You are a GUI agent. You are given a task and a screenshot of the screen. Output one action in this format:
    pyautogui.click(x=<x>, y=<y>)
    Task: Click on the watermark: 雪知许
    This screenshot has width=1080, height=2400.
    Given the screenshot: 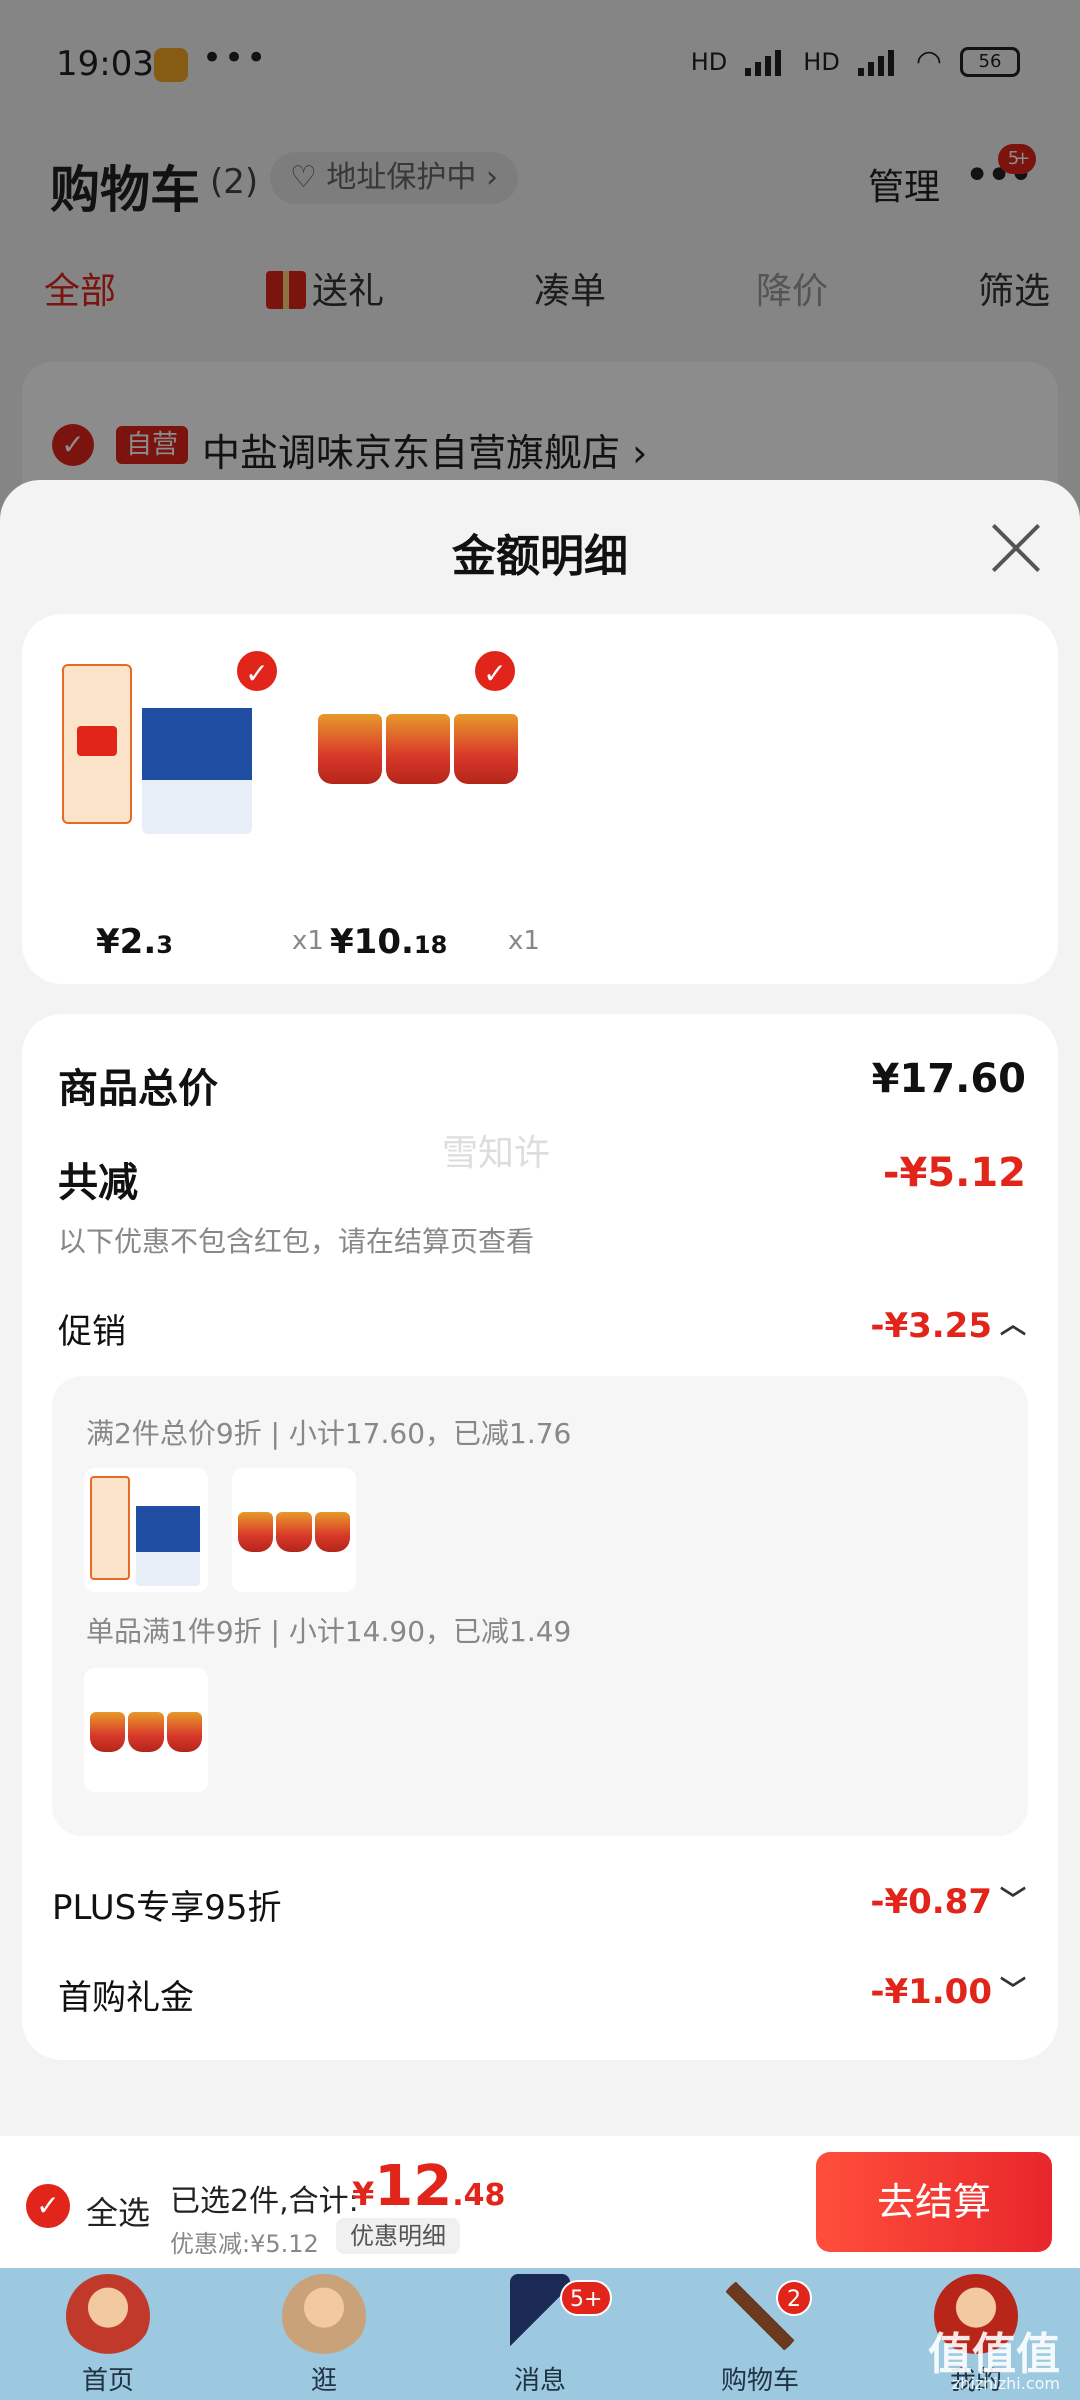 What is the action you would take?
    pyautogui.click(x=496, y=1153)
    